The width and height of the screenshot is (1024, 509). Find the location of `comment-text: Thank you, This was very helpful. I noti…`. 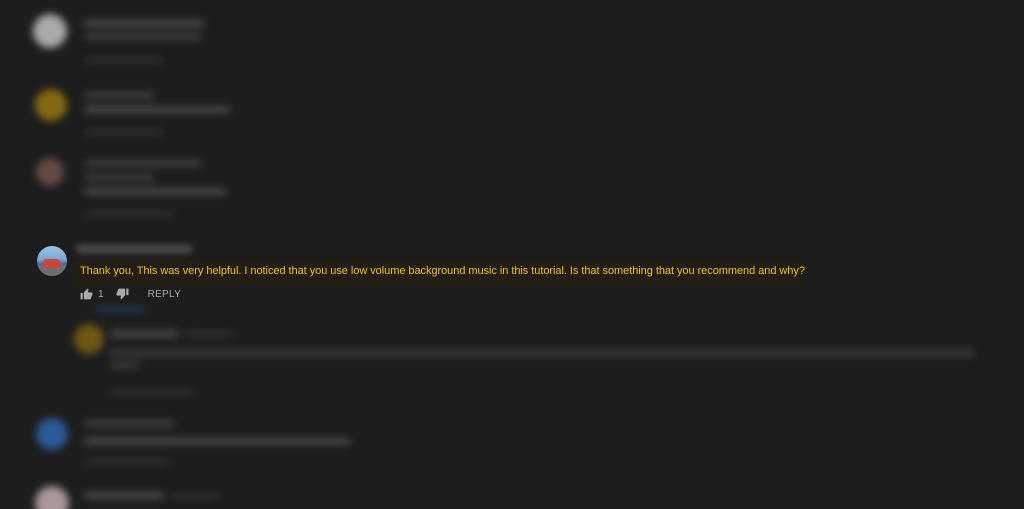

comment-text: Thank you, This was very helpful. I noti… is located at coordinates (442, 271).